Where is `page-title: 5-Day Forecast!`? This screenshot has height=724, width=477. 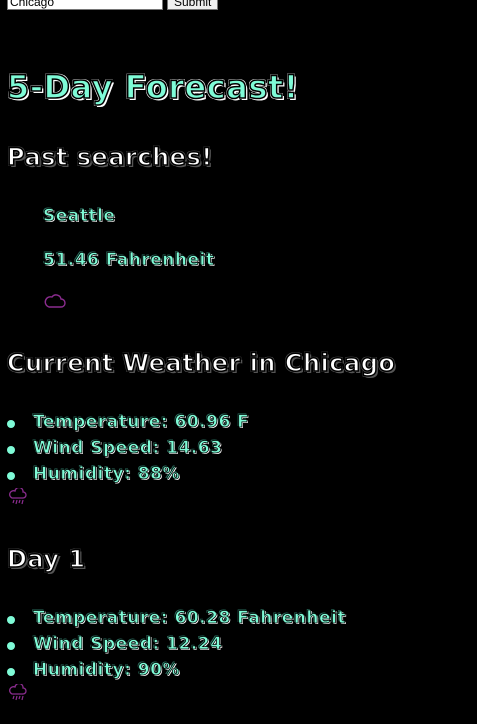
page-title: 5-Day Forecast! is located at coordinates (152, 87).